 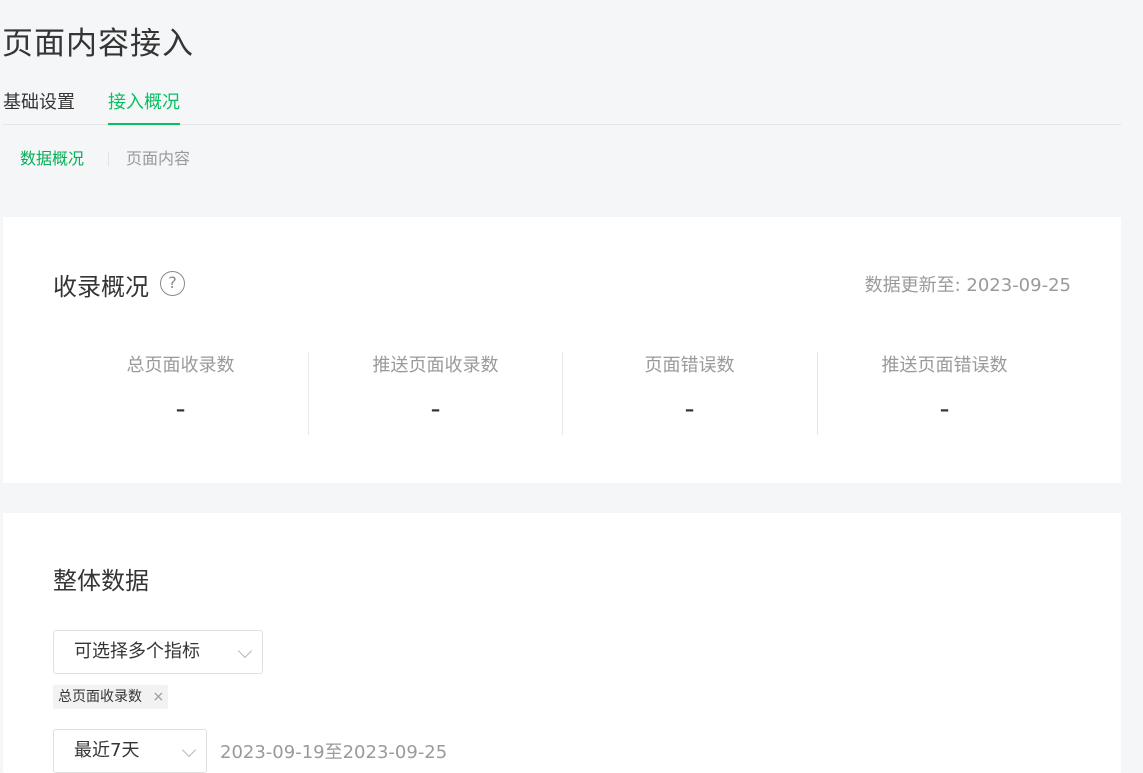 I want to click on close-icon: ×, so click(x=158, y=697).